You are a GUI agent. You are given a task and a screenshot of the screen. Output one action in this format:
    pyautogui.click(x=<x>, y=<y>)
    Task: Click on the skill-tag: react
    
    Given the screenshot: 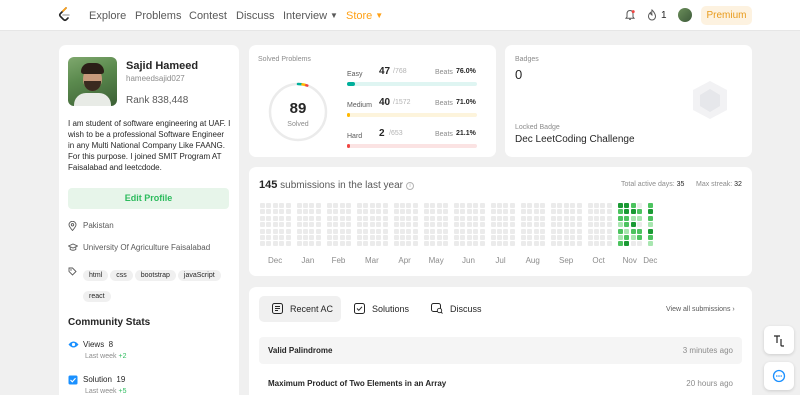 What is the action you would take?
    pyautogui.click(x=97, y=296)
    